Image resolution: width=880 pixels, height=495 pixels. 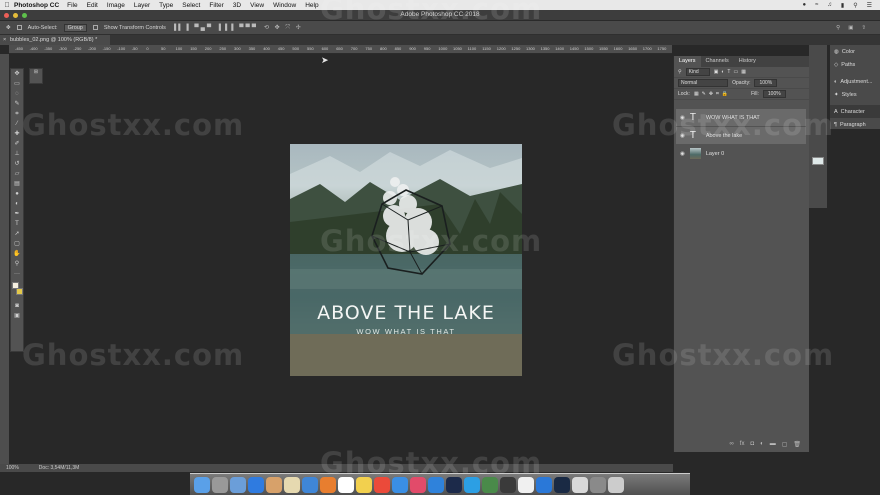 What do you see at coordinates (59, 468) in the screenshot?
I see `document-info: Doc: 3,54M/11,3M` at bounding box center [59, 468].